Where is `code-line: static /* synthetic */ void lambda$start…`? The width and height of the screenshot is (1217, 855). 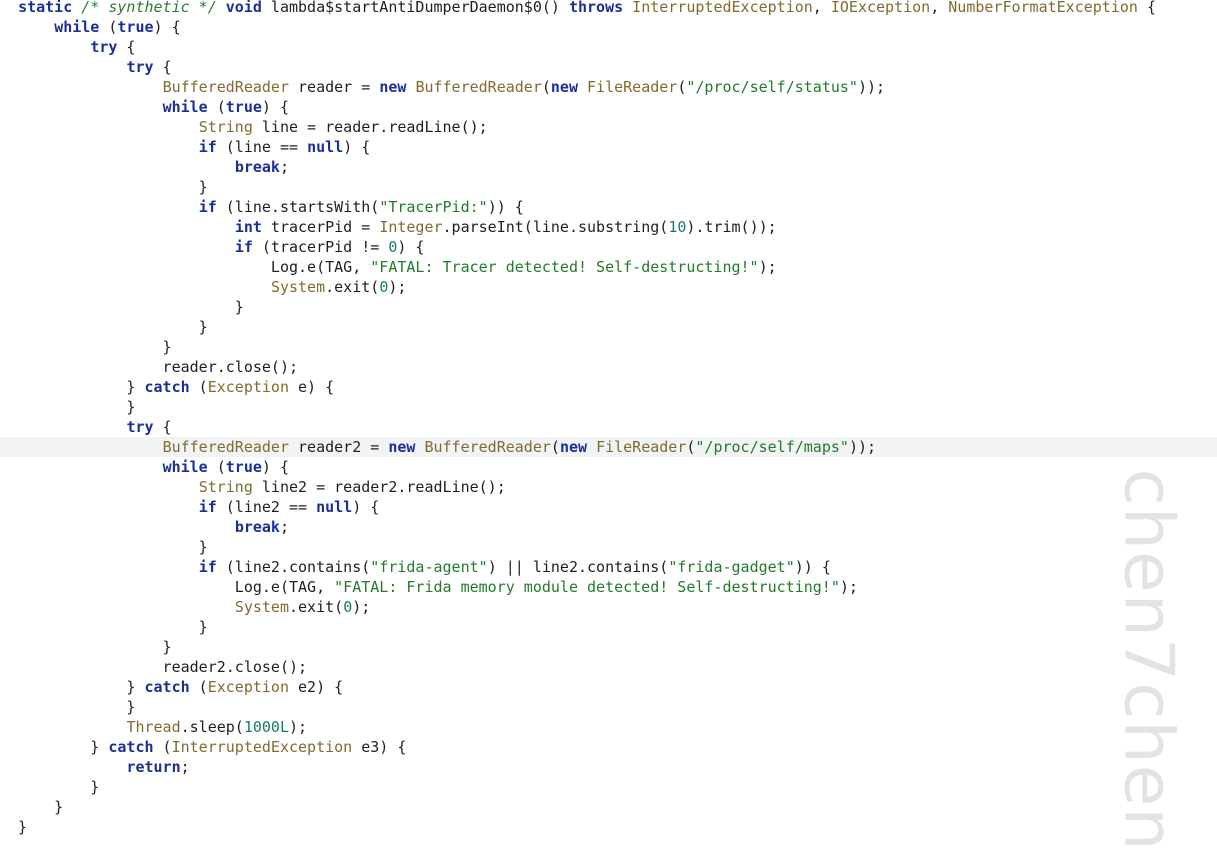
code-line: static /* synthetic */ void lambda$start… is located at coordinates (608, 8).